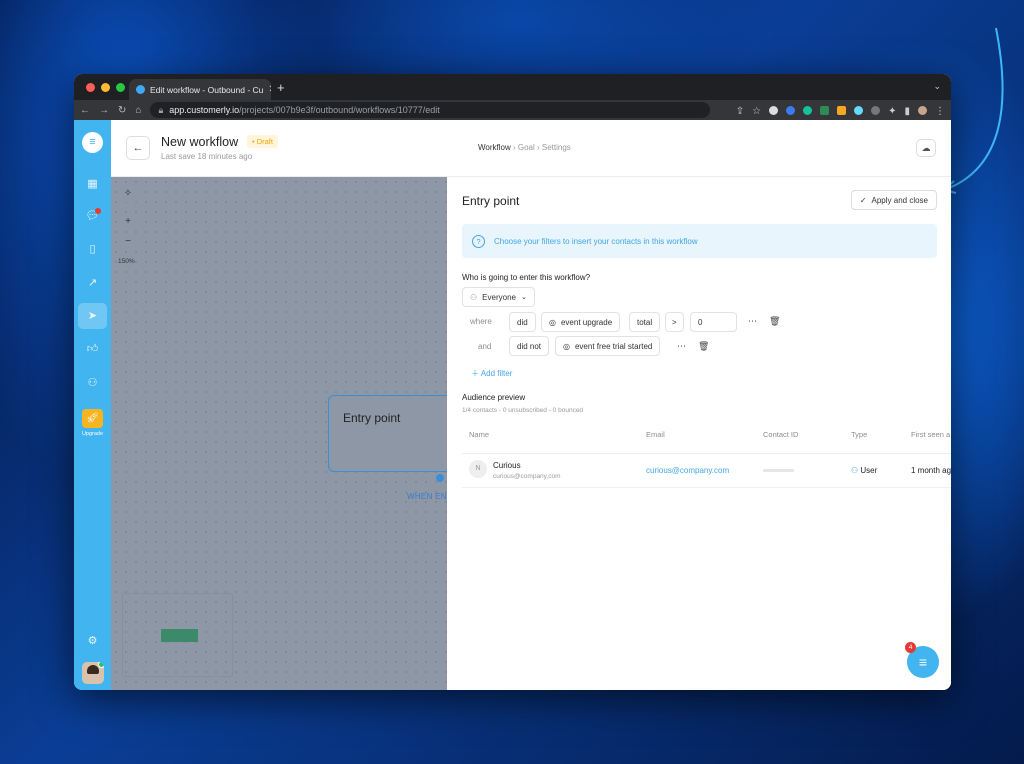 The height and width of the screenshot is (764, 1024). I want to click on tab-list-chevron-icon: ⌄, so click(937, 86).